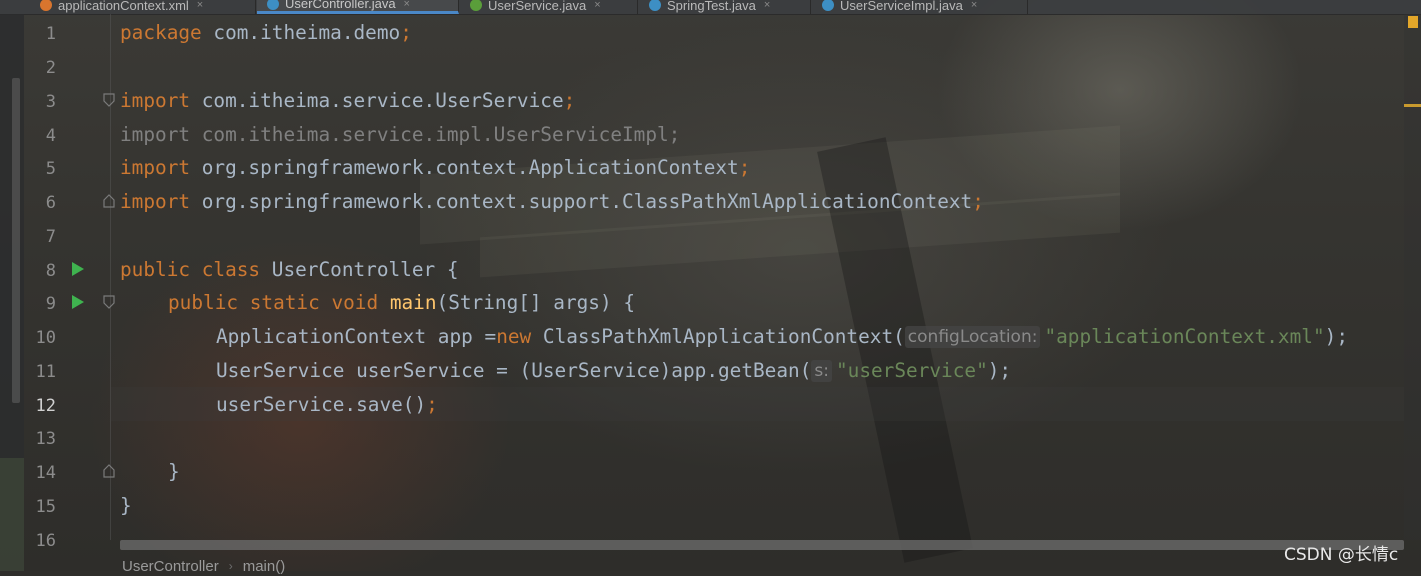 The height and width of the screenshot is (576, 1421). I want to click on line-number-current: 12, so click(45, 406).